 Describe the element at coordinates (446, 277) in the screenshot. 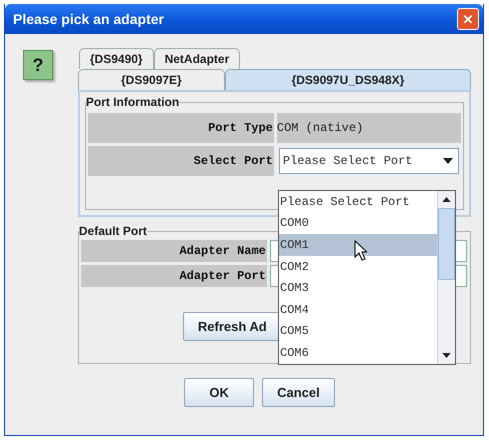

I see `scrollbar` at that location.